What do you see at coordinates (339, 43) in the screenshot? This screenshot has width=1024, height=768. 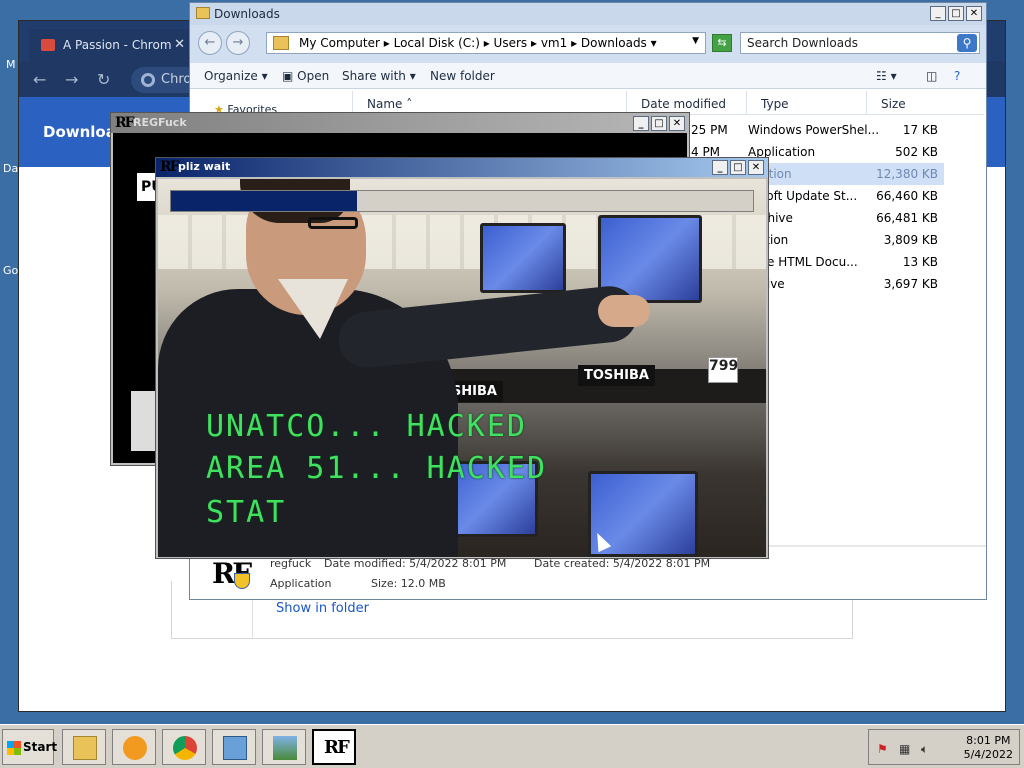 I see `breadcrumb-item: My Computer` at bounding box center [339, 43].